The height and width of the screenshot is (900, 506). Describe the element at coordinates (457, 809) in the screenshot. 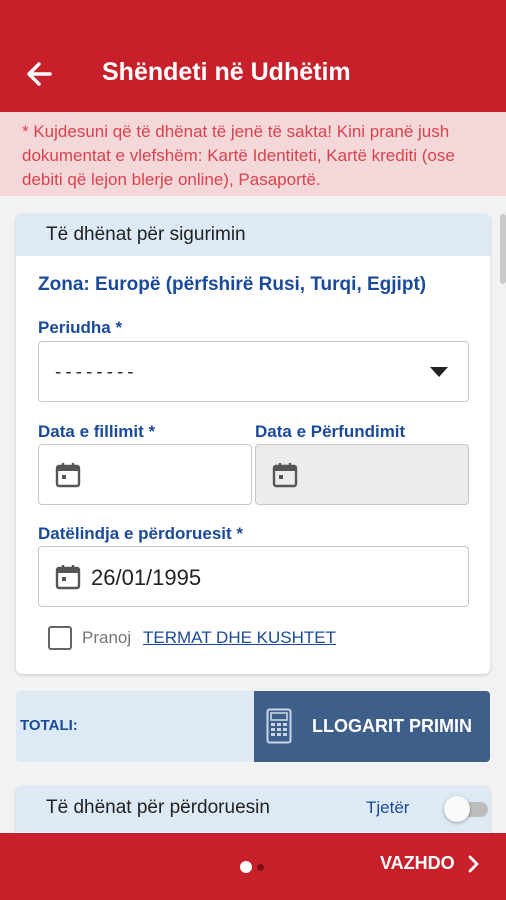

I see `toggle-knob` at that location.